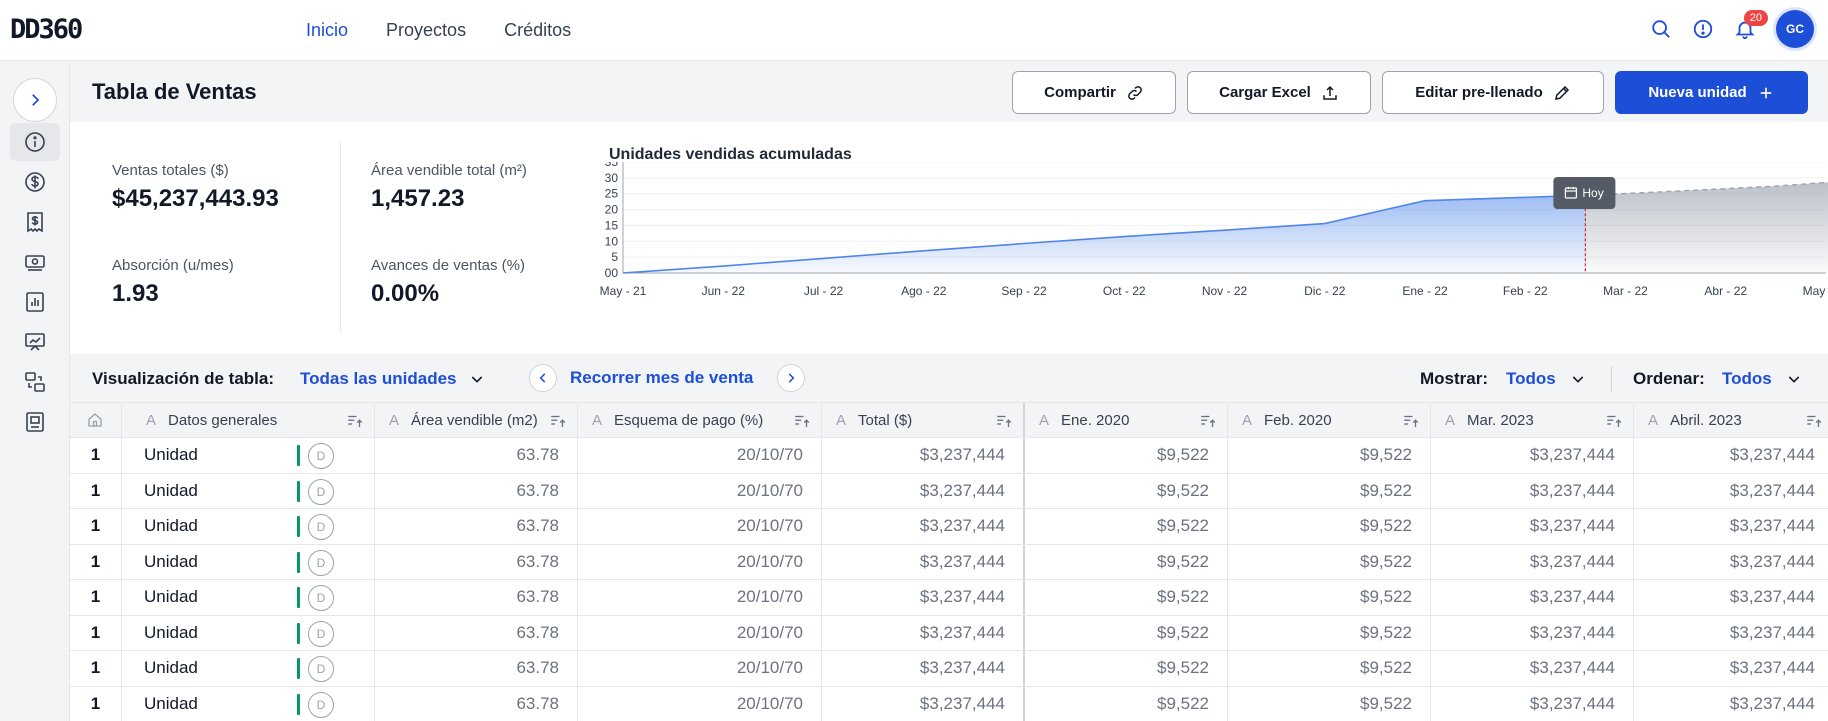 The width and height of the screenshot is (1828, 721). Describe the element at coordinates (1762, 379) in the screenshot. I see `order-select: Todos` at that location.